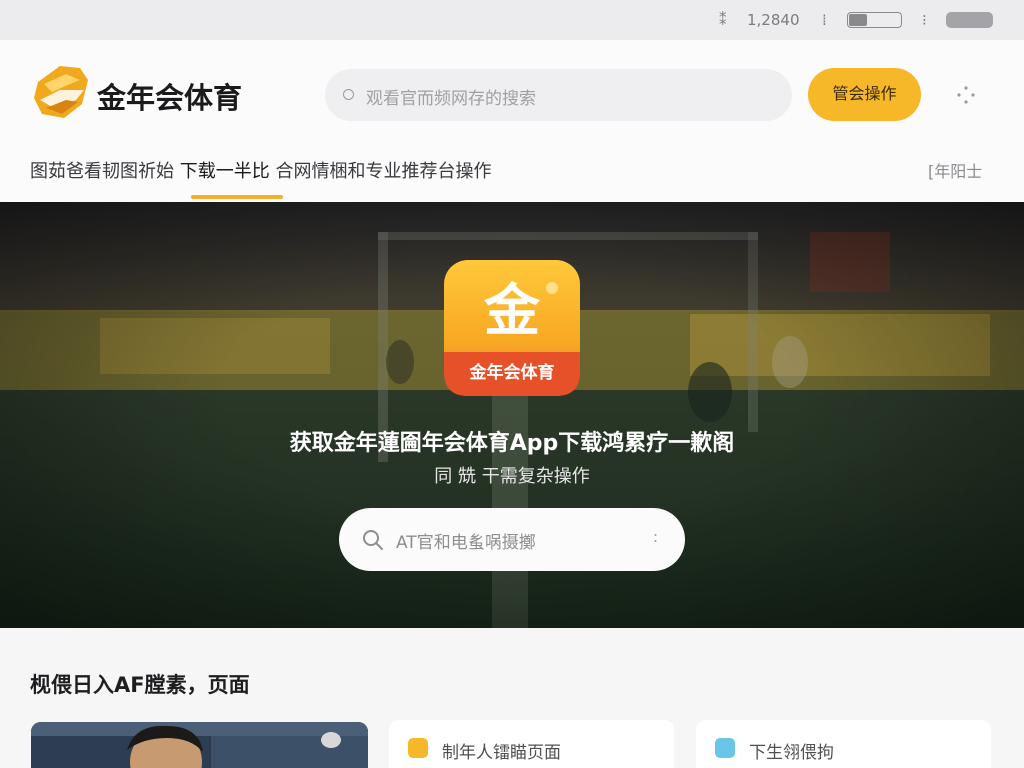  Describe the element at coordinates (451, 99) in the screenshot. I see `search-placeholder: 观看官而频网存的搜索` at that location.